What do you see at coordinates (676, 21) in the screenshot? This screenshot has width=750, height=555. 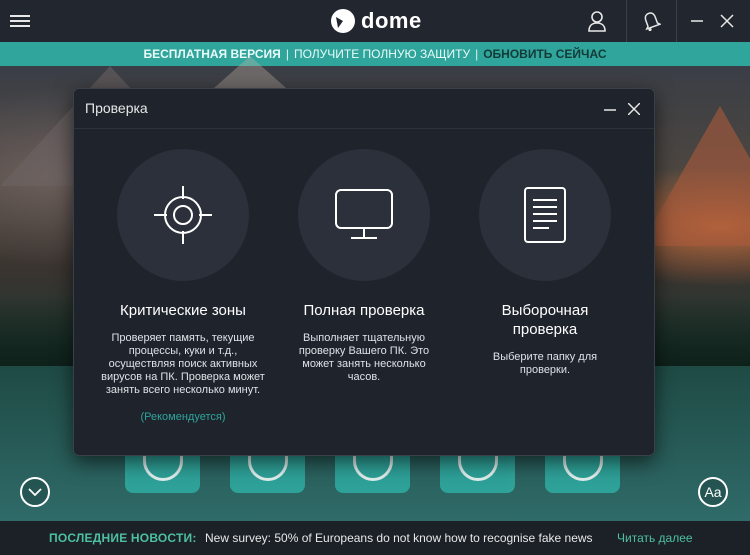 I see `title-separator` at bounding box center [676, 21].